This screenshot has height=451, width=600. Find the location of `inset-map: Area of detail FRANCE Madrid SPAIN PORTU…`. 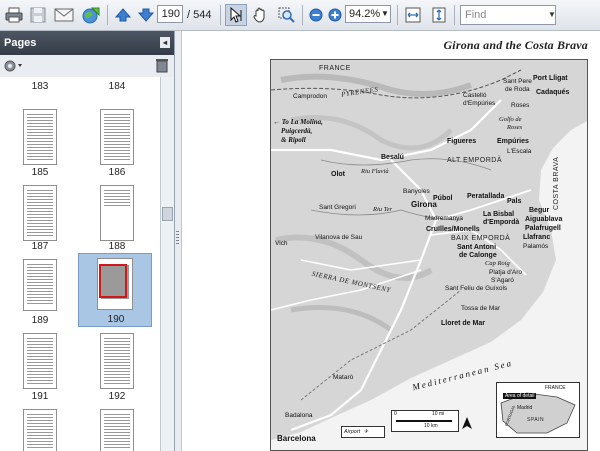

inset-map: Area of detail FRANCE Madrid SPAIN PORTU… is located at coordinates (538, 410).